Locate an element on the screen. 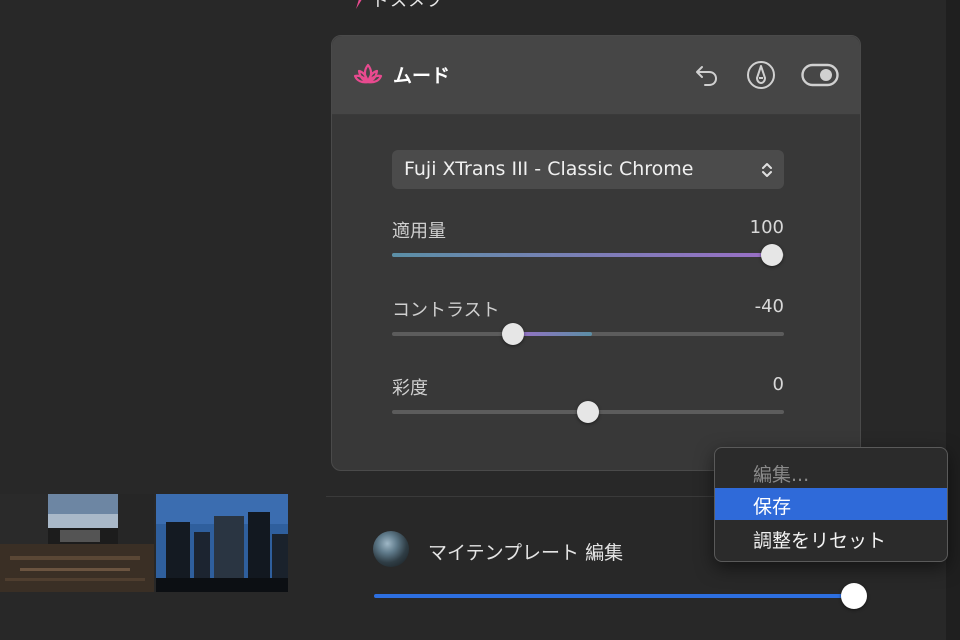 Image resolution: width=960 pixels, height=640 pixels. preset-select: Fuji XTrans III - Classic Chrome is located at coordinates (588, 169).